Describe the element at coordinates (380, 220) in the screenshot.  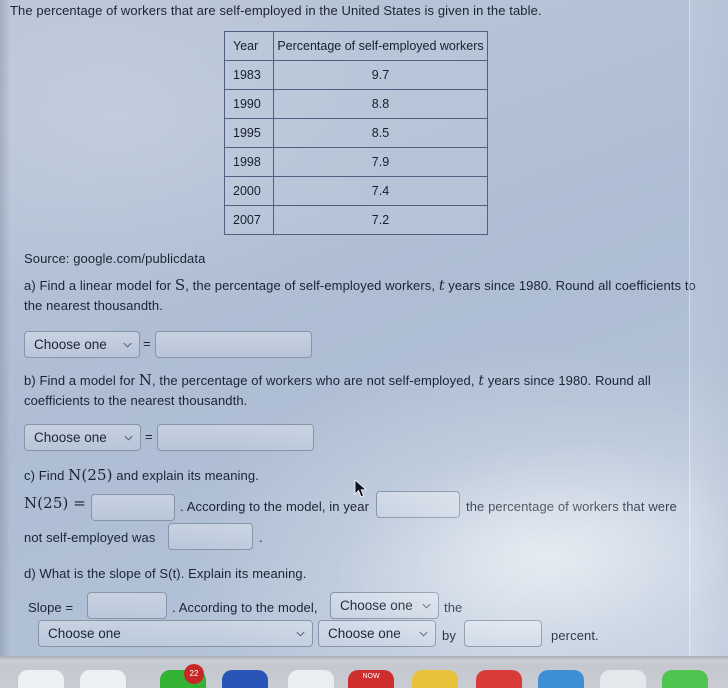
I see `cell-percentage: 7.2` at that location.